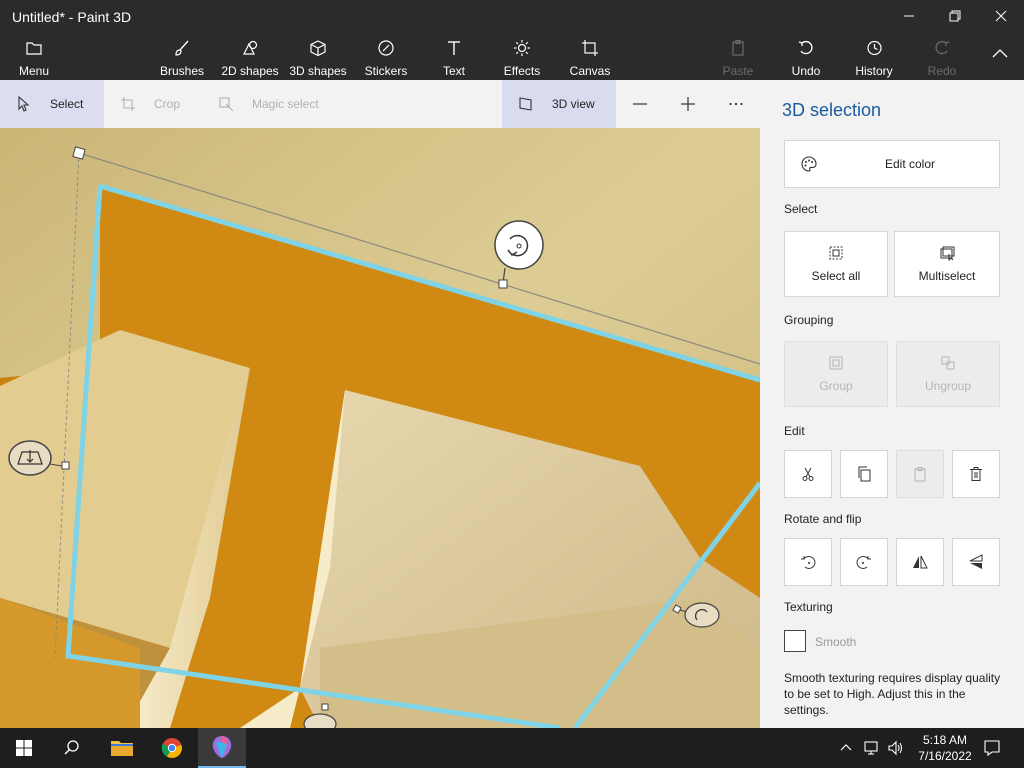 This screenshot has height=768, width=1024. Describe the element at coordinates (34, 56) in the screenshot. I see `menu-button: Menu` at that location.